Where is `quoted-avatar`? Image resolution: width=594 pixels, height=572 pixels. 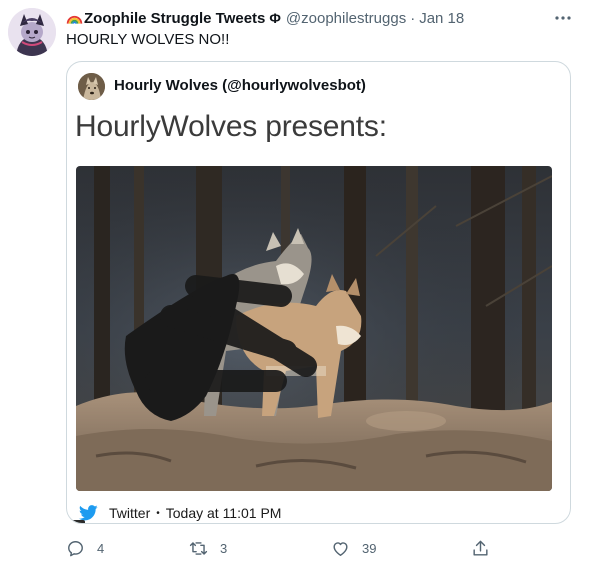
quoted-avatar is located at coordinates (91, 86).